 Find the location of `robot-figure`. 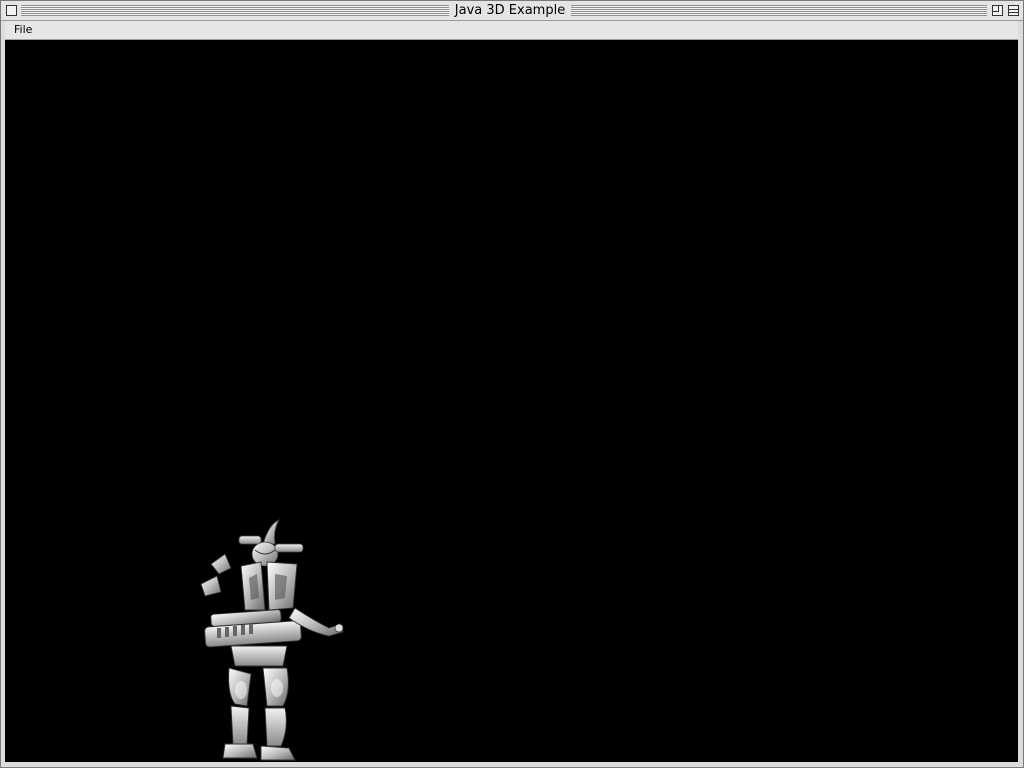

robot-figure is located at coordinates (272, 640).